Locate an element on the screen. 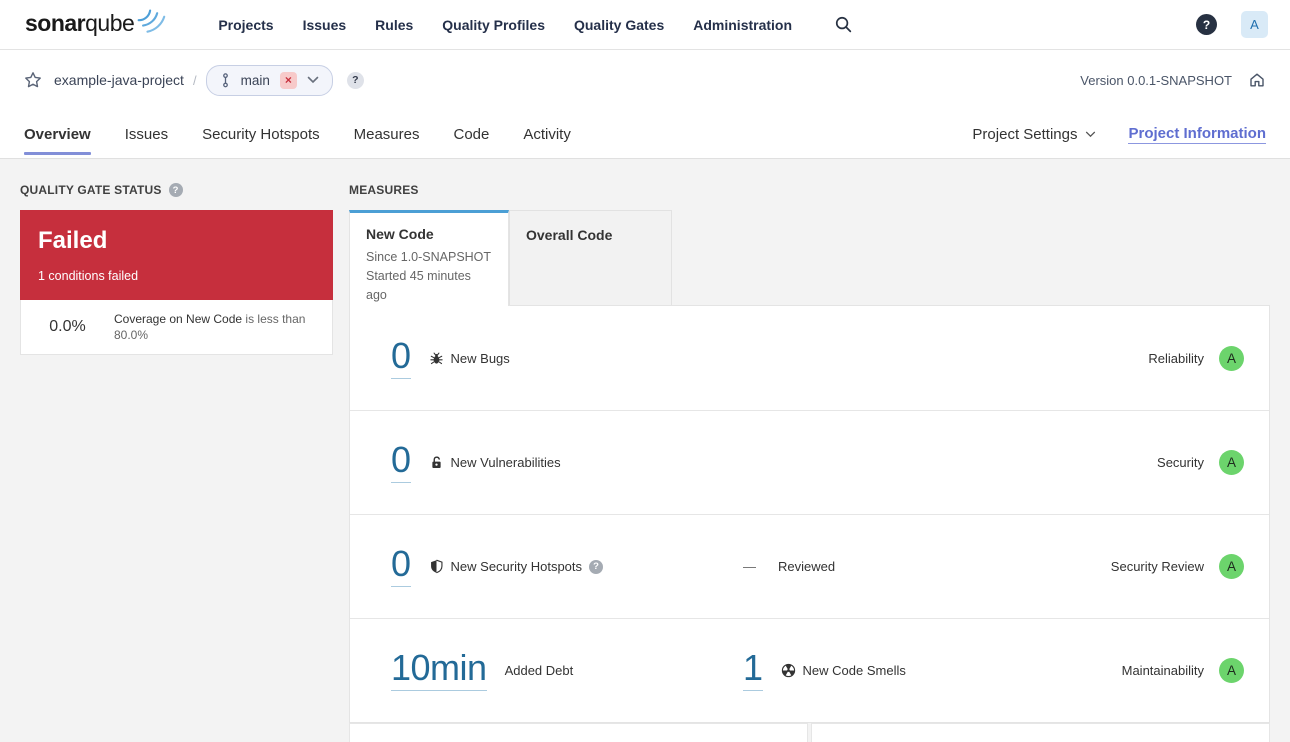 The image size is (1290, 742). measure-row-vulnerabilities: 0 New Vulnerabilities Security A is located at coordinates (809, 462).